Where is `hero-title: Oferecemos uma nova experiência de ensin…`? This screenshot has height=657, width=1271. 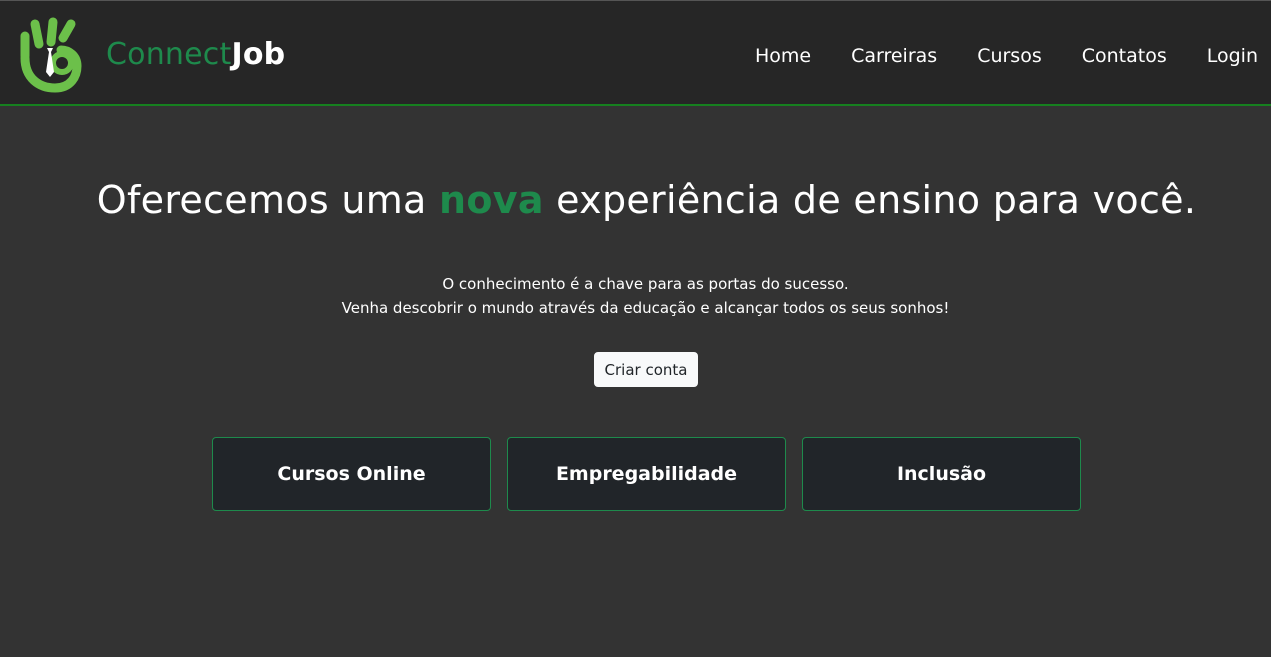
hero-title: Oferecemos uma nova experiência de ensin… is located at coordinates (635, 200).